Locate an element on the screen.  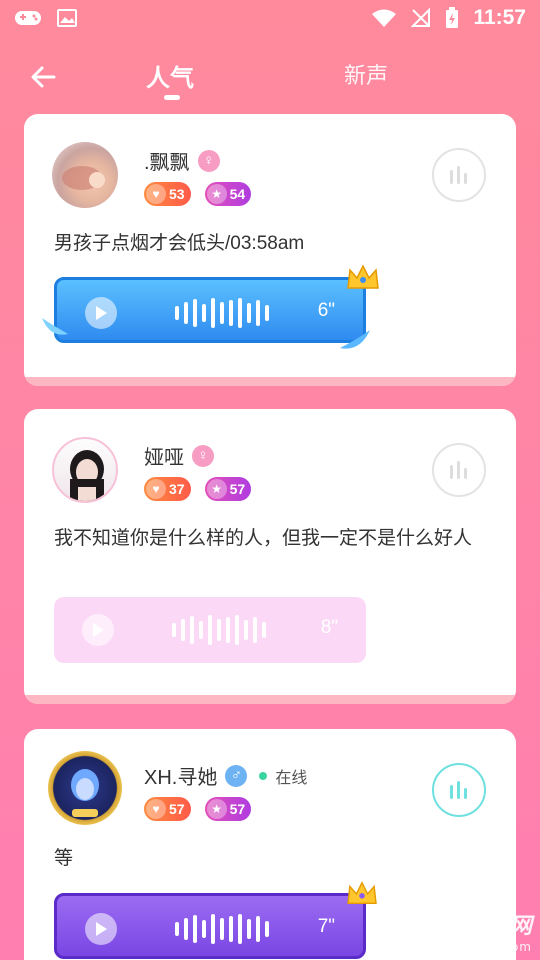
tab-popular: 人气 is located at coordinates (170, 75).